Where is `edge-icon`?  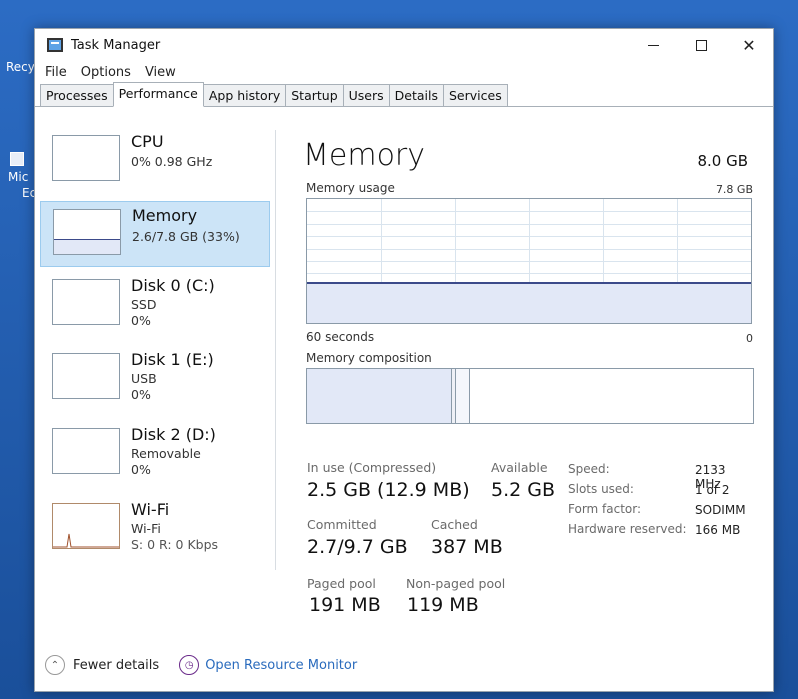
edge-icon is located at coordinates (17, 159).